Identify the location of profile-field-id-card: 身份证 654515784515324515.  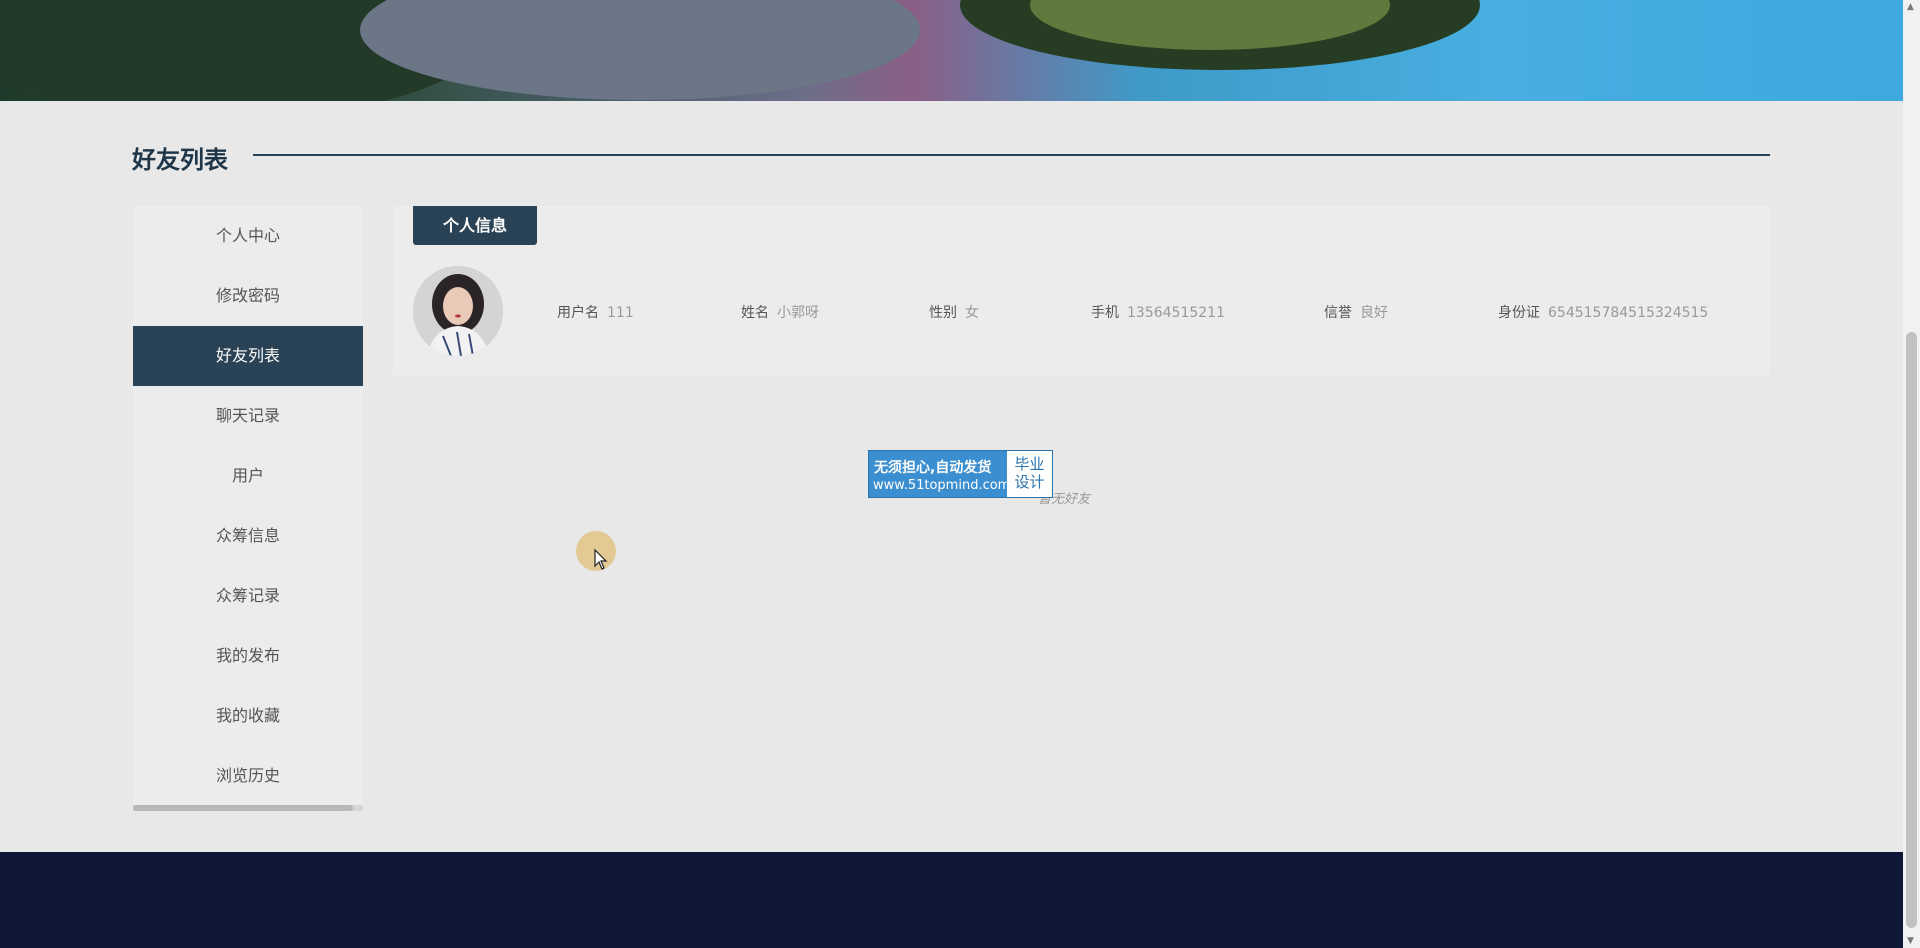
(1603, 312).